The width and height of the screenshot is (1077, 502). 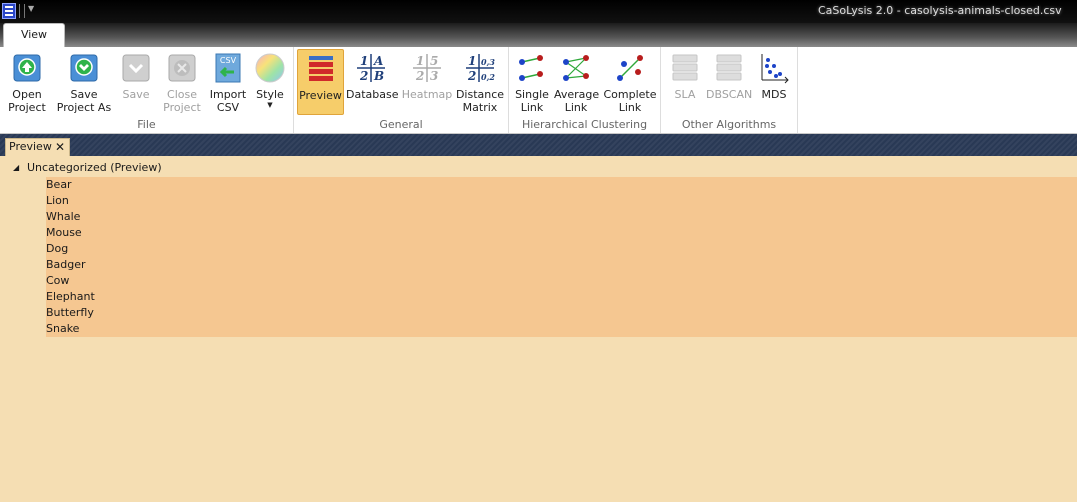 What do you see at coordinates (270, 105) in the screenshot?
I see `style-dropdown-icon: ▼` at bounding box center [270, 105].